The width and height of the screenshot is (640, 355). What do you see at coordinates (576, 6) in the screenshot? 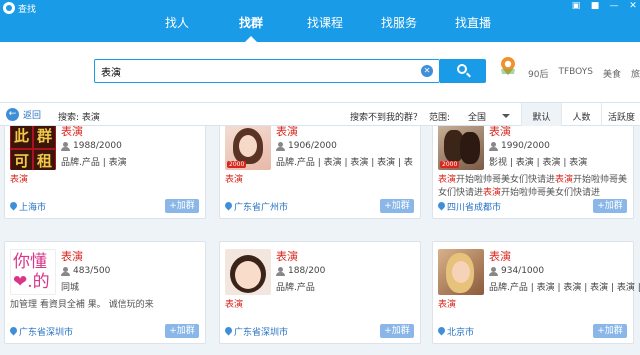
I see `skin-icon: ▣` at bounding box center [576, 6].